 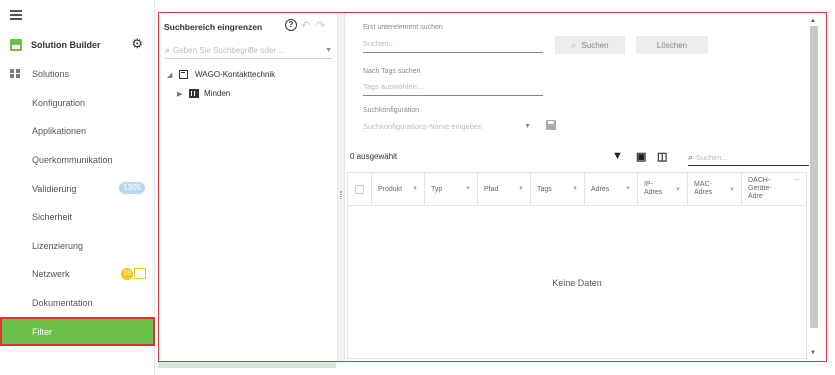 What do you see at coordinates (62, 303) in the screenshot?
I see `sidebar-item-label: Dokumentation` at bounding box center [62, 303].